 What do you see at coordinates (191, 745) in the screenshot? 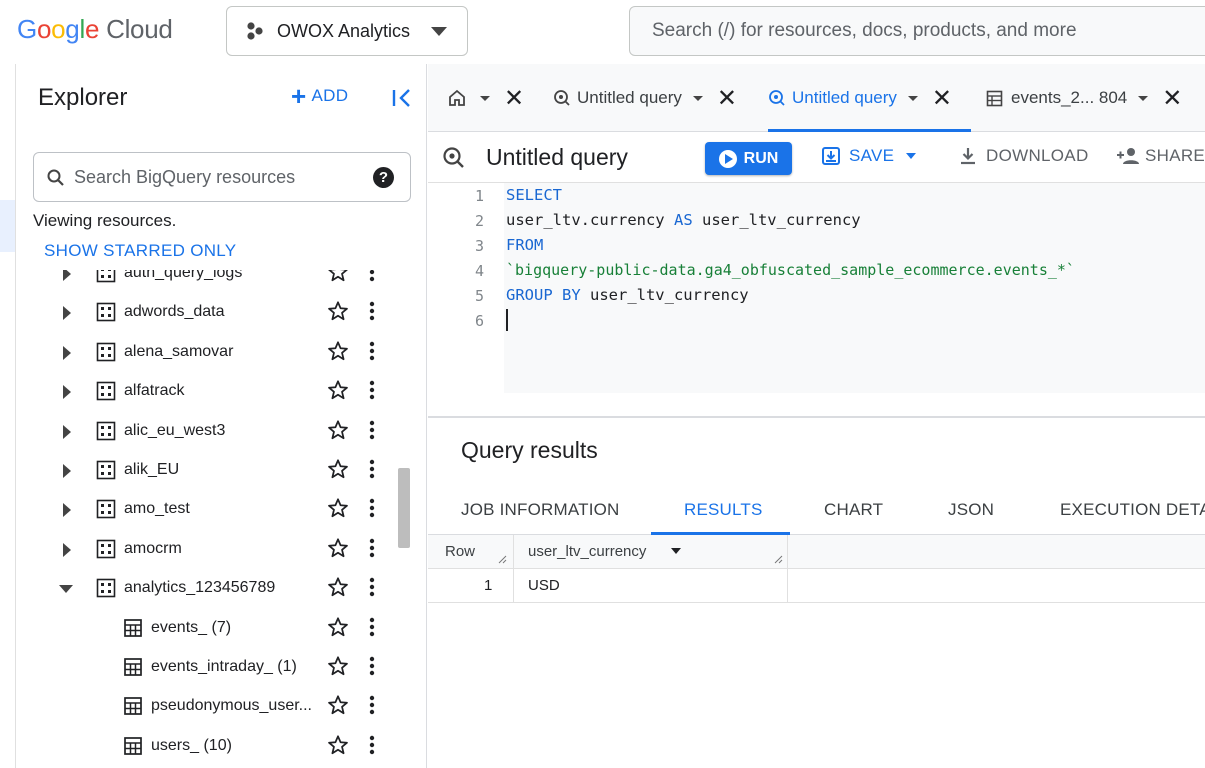
I see `table-label: users_ (10)` at bounding box center [191, 745].